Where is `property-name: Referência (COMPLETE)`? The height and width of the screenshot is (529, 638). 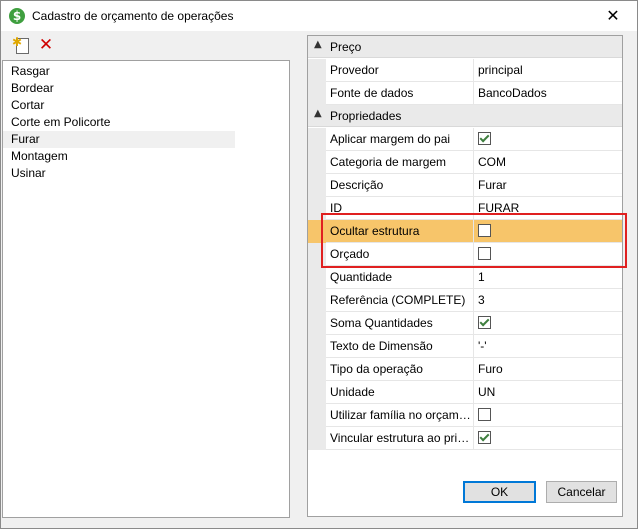 property-name: Referência (COMPLETE) is located at coordinates (400, 300).